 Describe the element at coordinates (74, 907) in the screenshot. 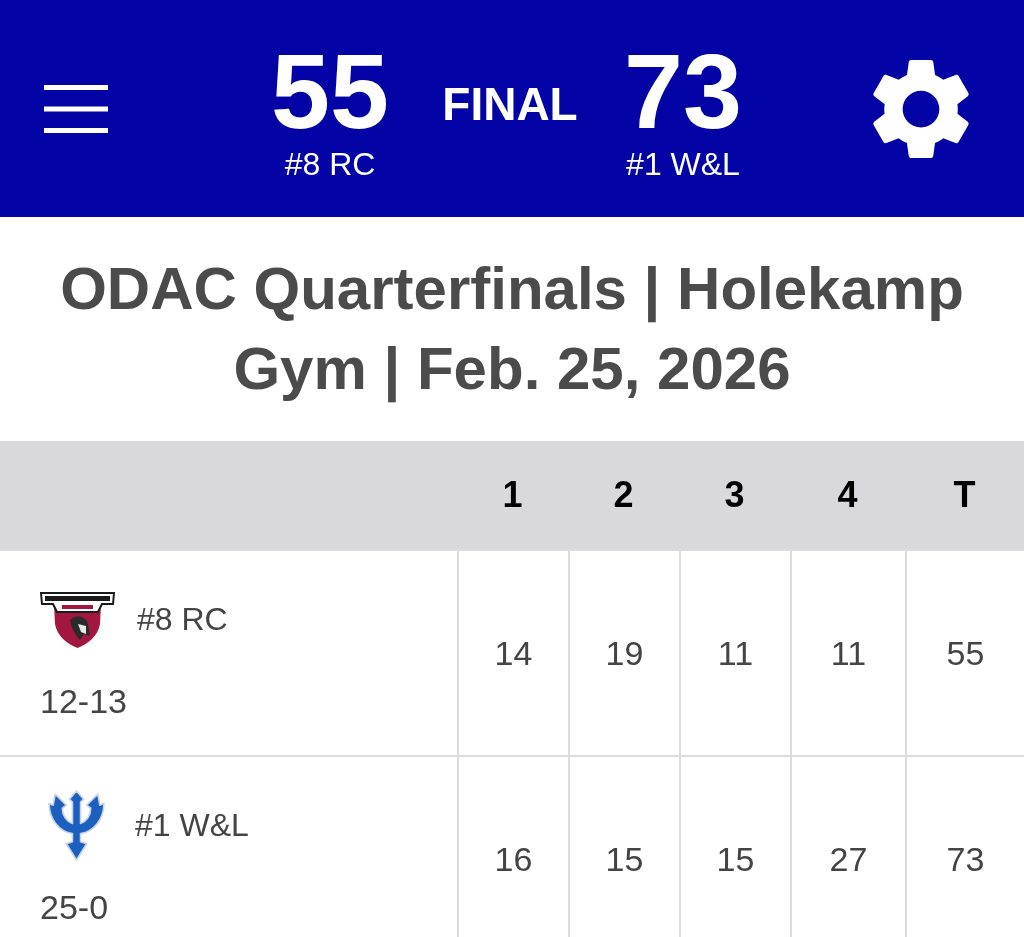

I see `team-record: 25-0` at that location.